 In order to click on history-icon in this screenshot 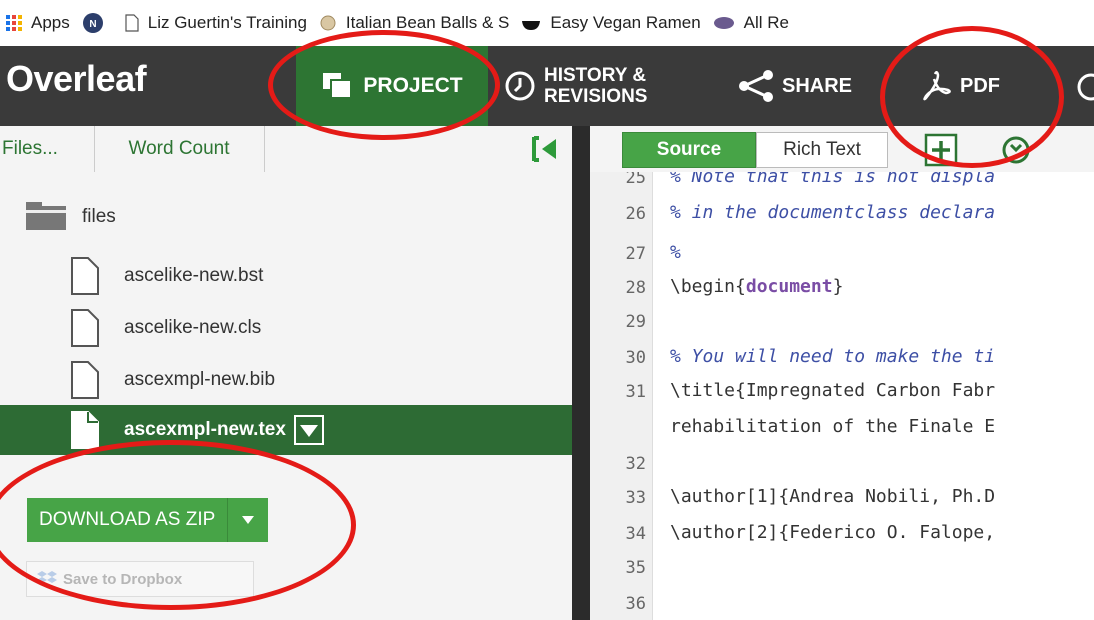, I will do `click(1016, 150)`.